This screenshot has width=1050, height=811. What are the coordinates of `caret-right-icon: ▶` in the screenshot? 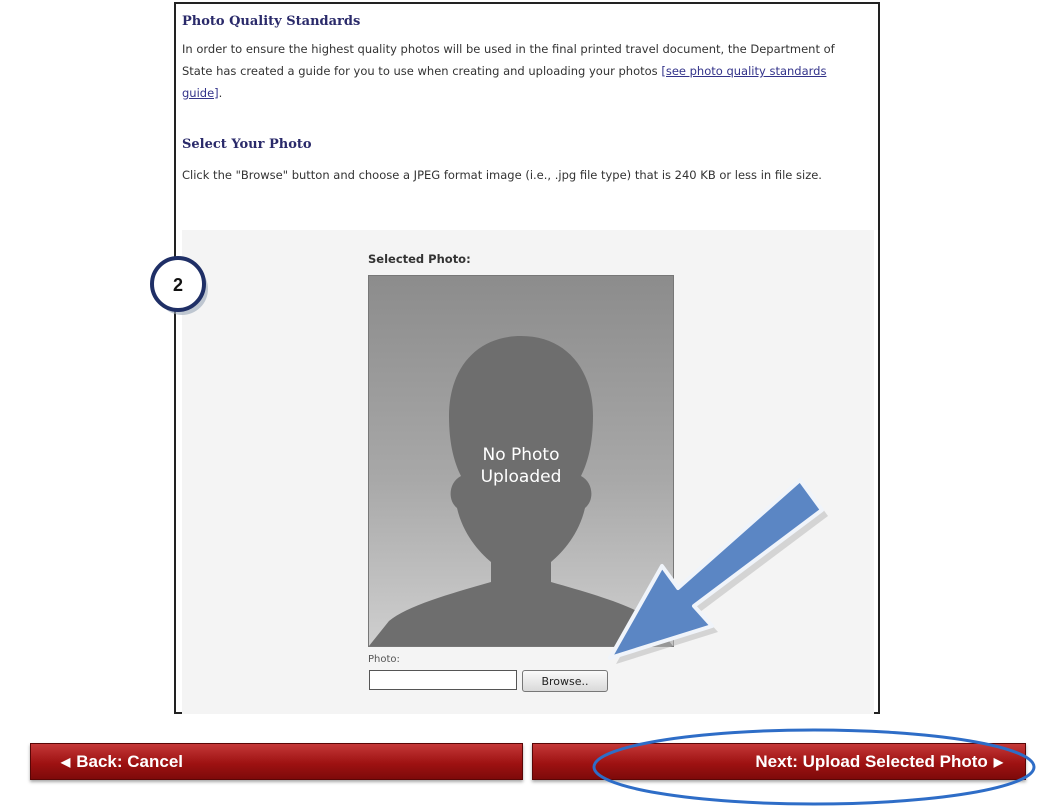 It's located at (998, 761).